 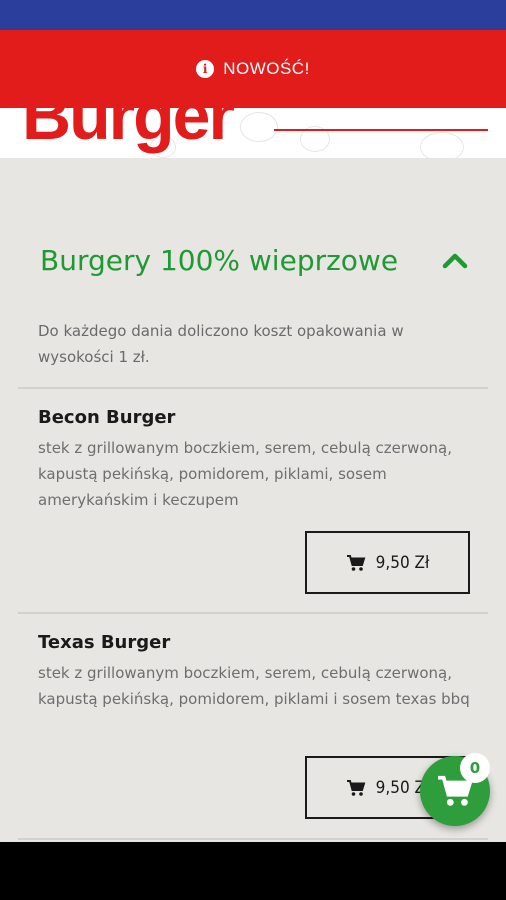 I want to click on news-label: NOWOŚĆ!, so click(x=266, y=68).